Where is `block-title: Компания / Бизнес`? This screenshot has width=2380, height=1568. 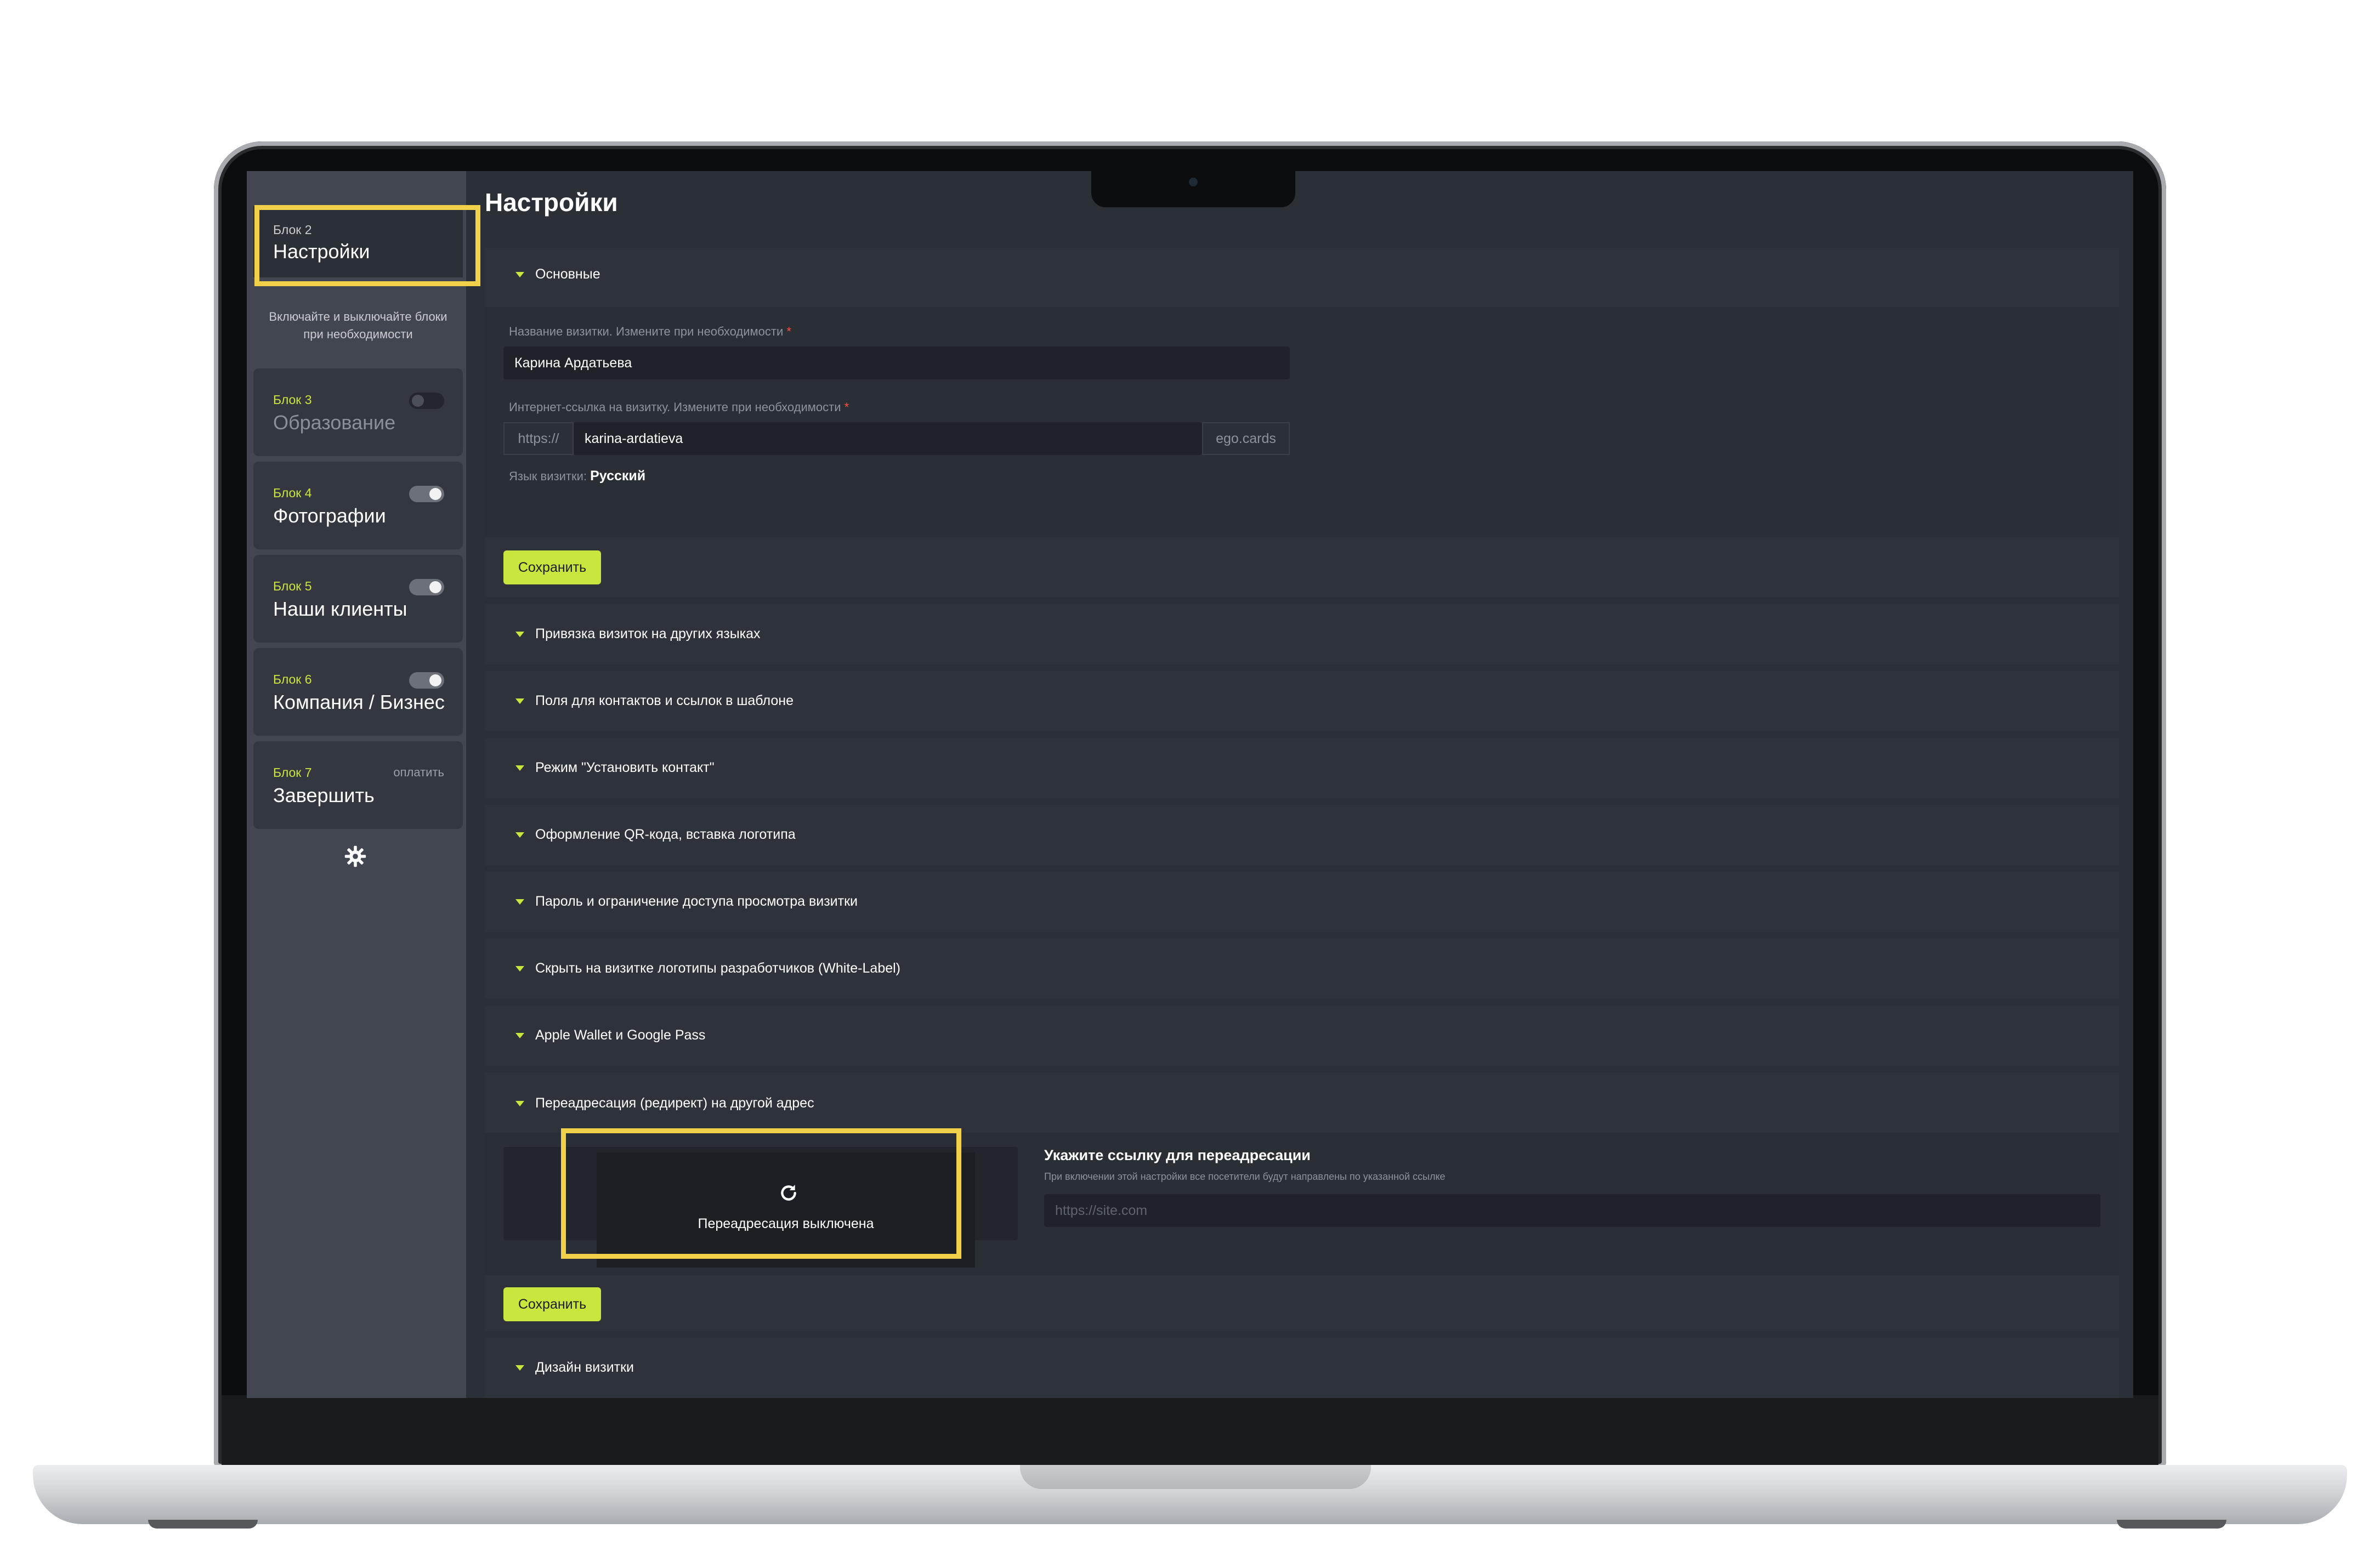
block-title: Компания / Бизнес is located at coordinates (359, 702).